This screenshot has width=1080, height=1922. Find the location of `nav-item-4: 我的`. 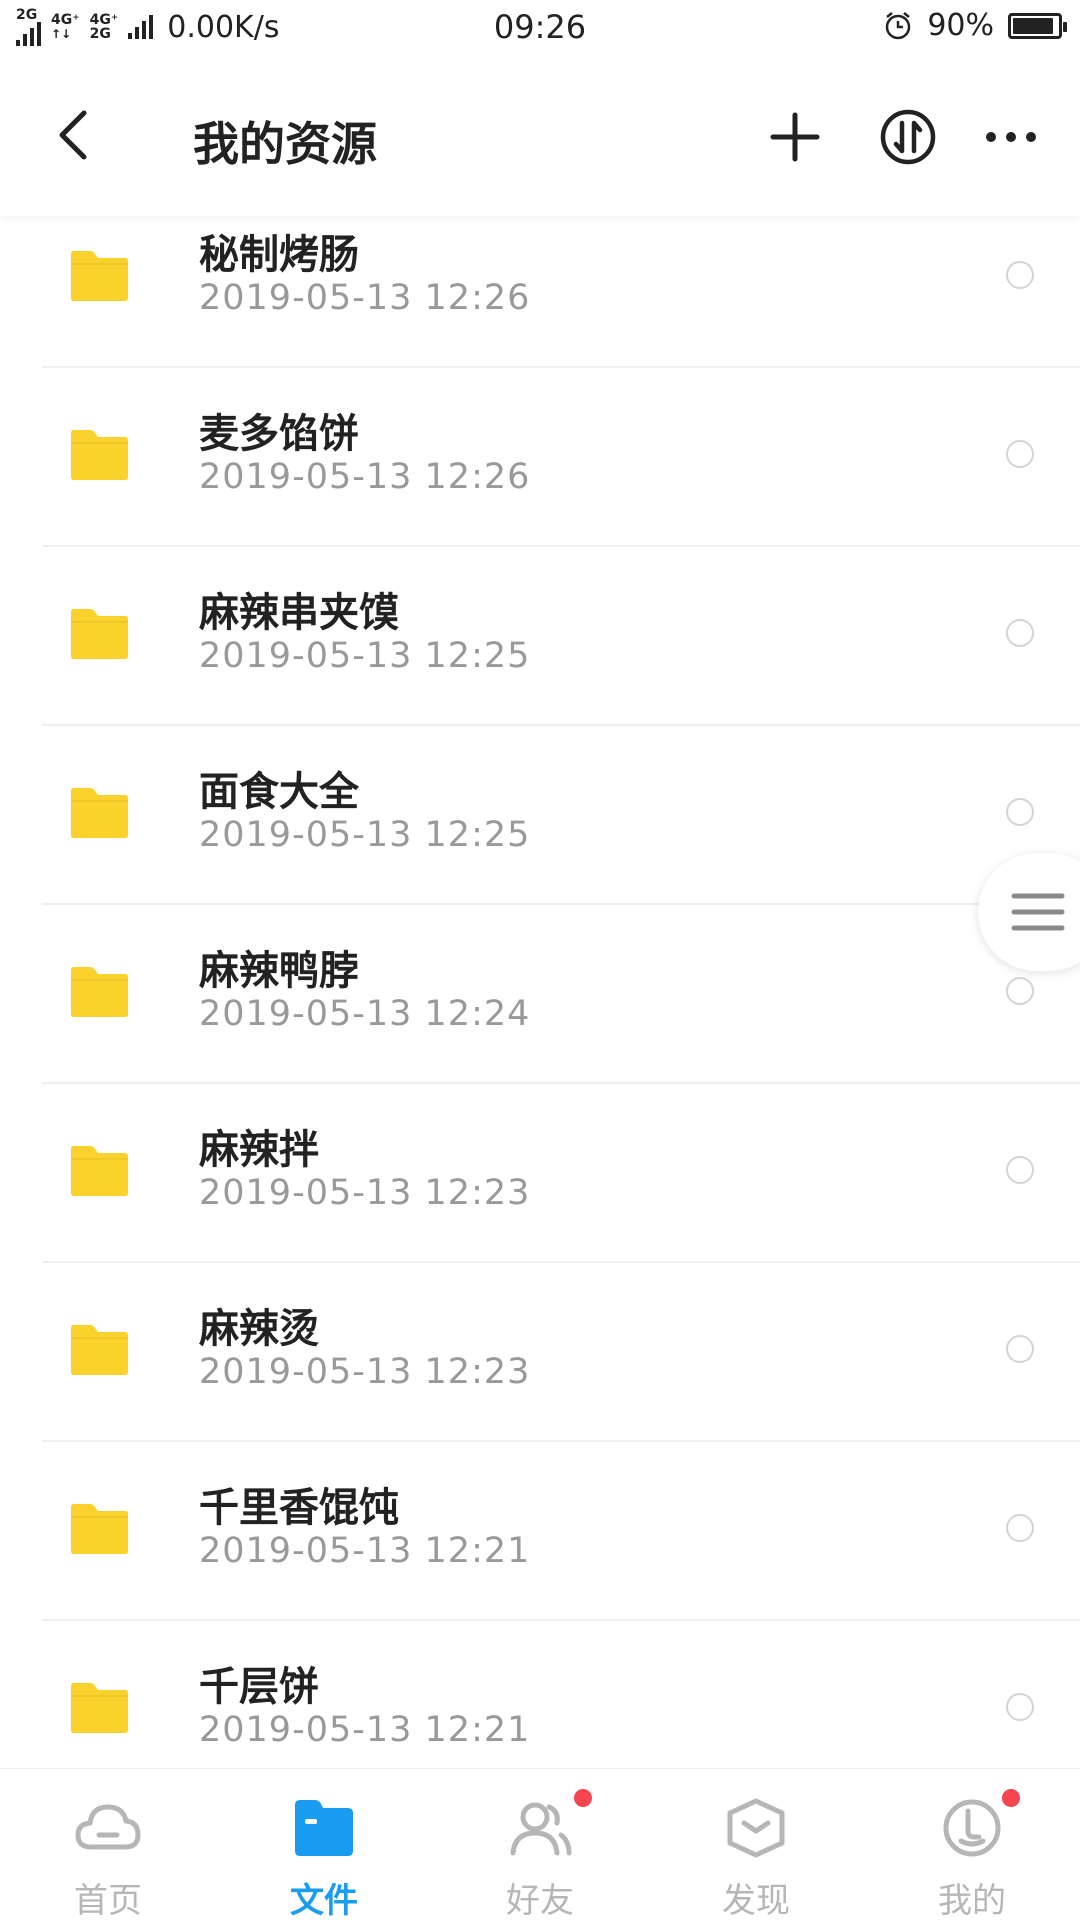

nav-item-4: 我的 is located at coordinates (972, 1845).